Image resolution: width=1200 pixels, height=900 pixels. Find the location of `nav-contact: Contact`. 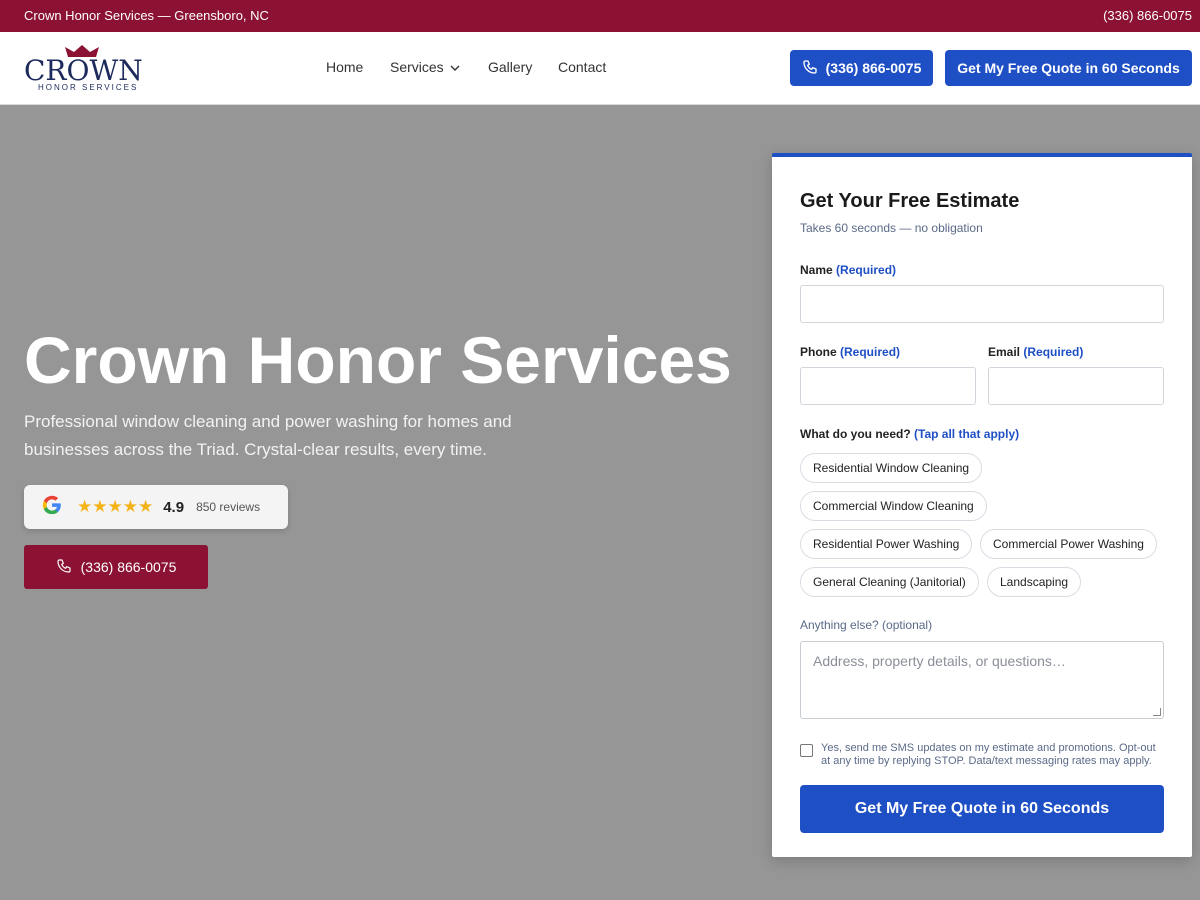

nav-contact: Contact is located at coordinates (582, 67).